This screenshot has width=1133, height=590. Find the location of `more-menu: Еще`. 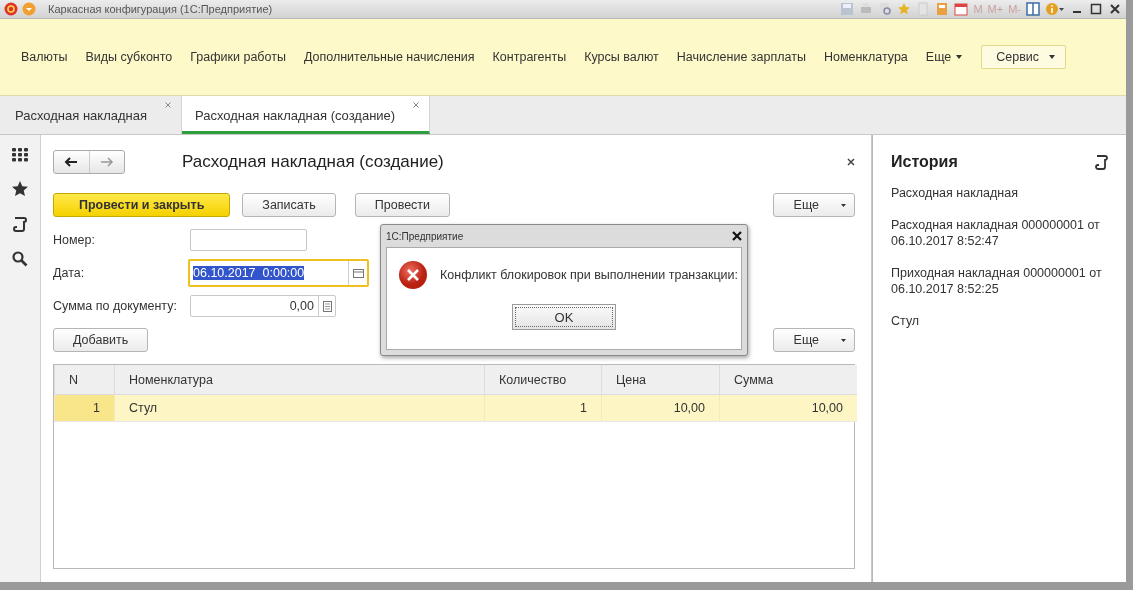

more-menu: Еще is located at coordinates (944, 57).